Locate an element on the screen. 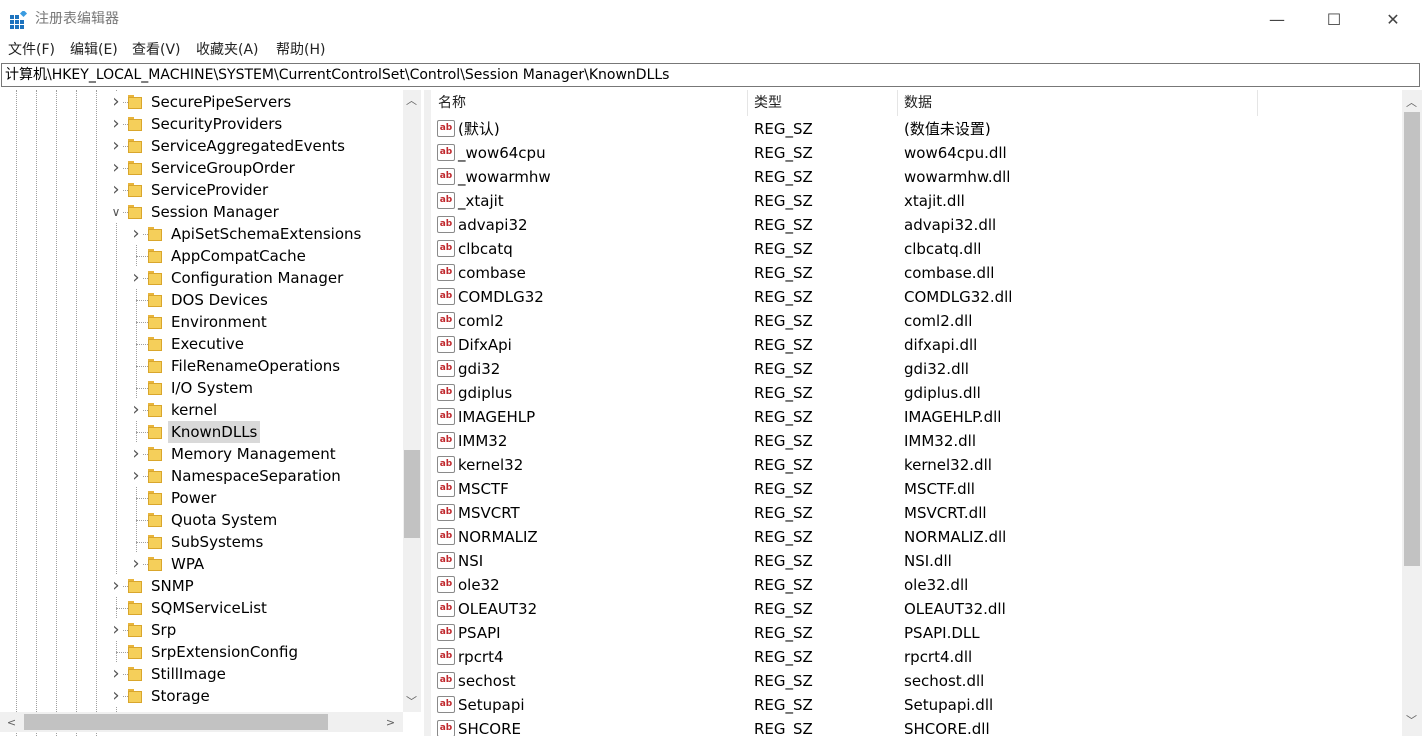 The image size is (1424, 736). tree-item-storage: › Storage is located at coordinates (200, 696).